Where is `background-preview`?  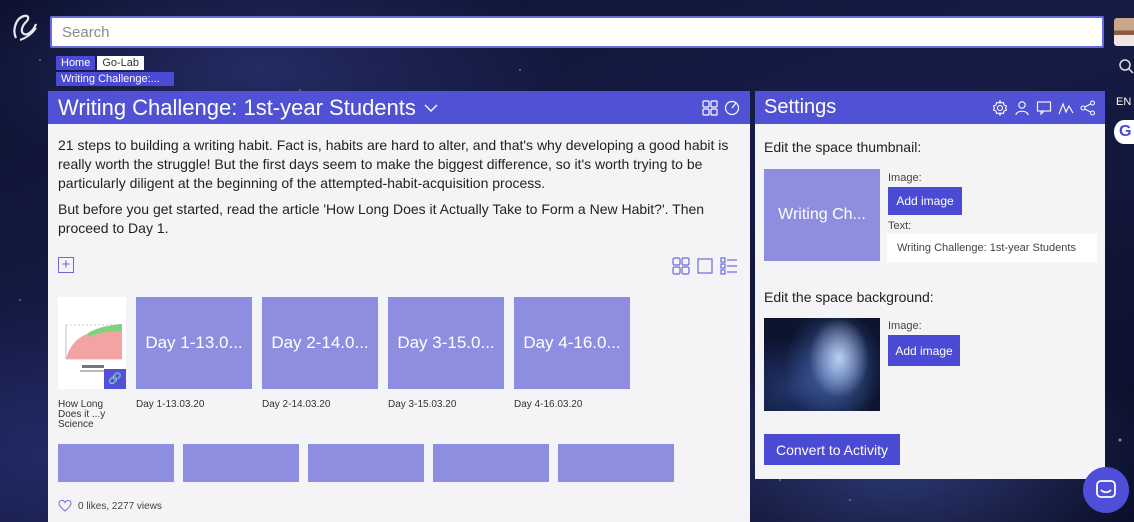 background-preview is located at coordinates (822, 364).